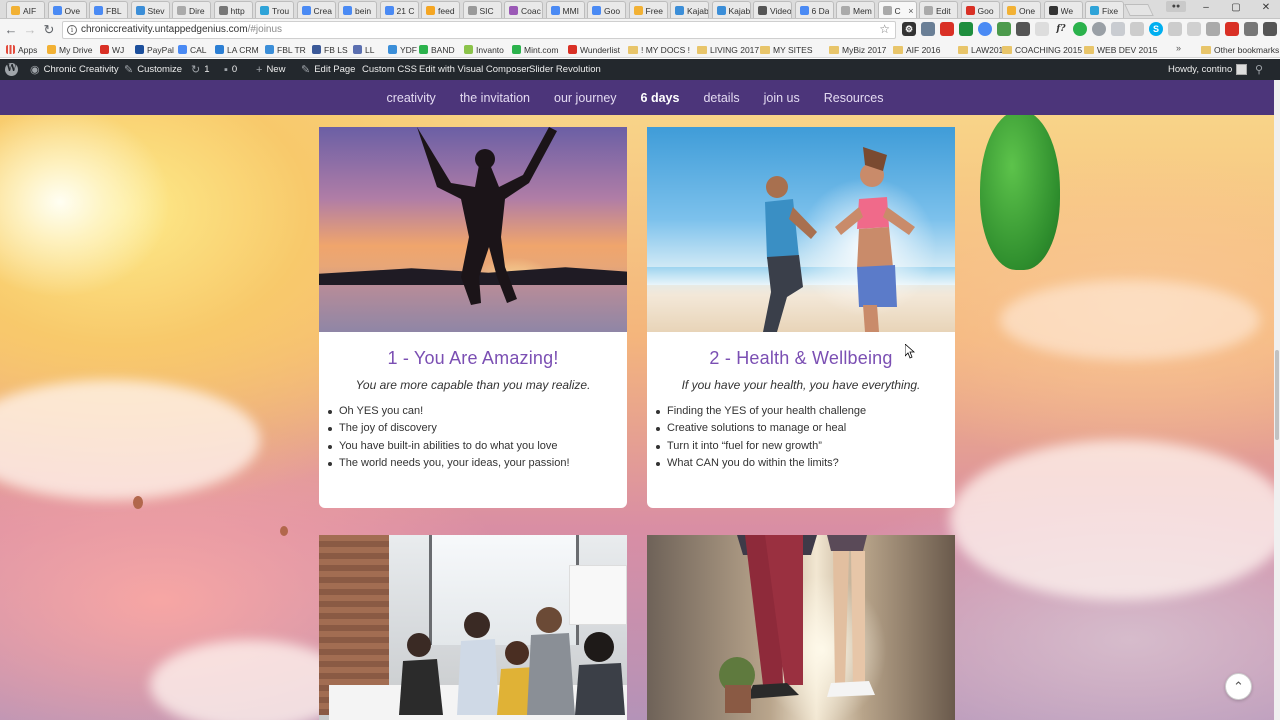 Image resolution: width=1280 pixels, height=720 pixels. I want to click on bookmark-item: WEB DEV 2015, so click(1120, 49).